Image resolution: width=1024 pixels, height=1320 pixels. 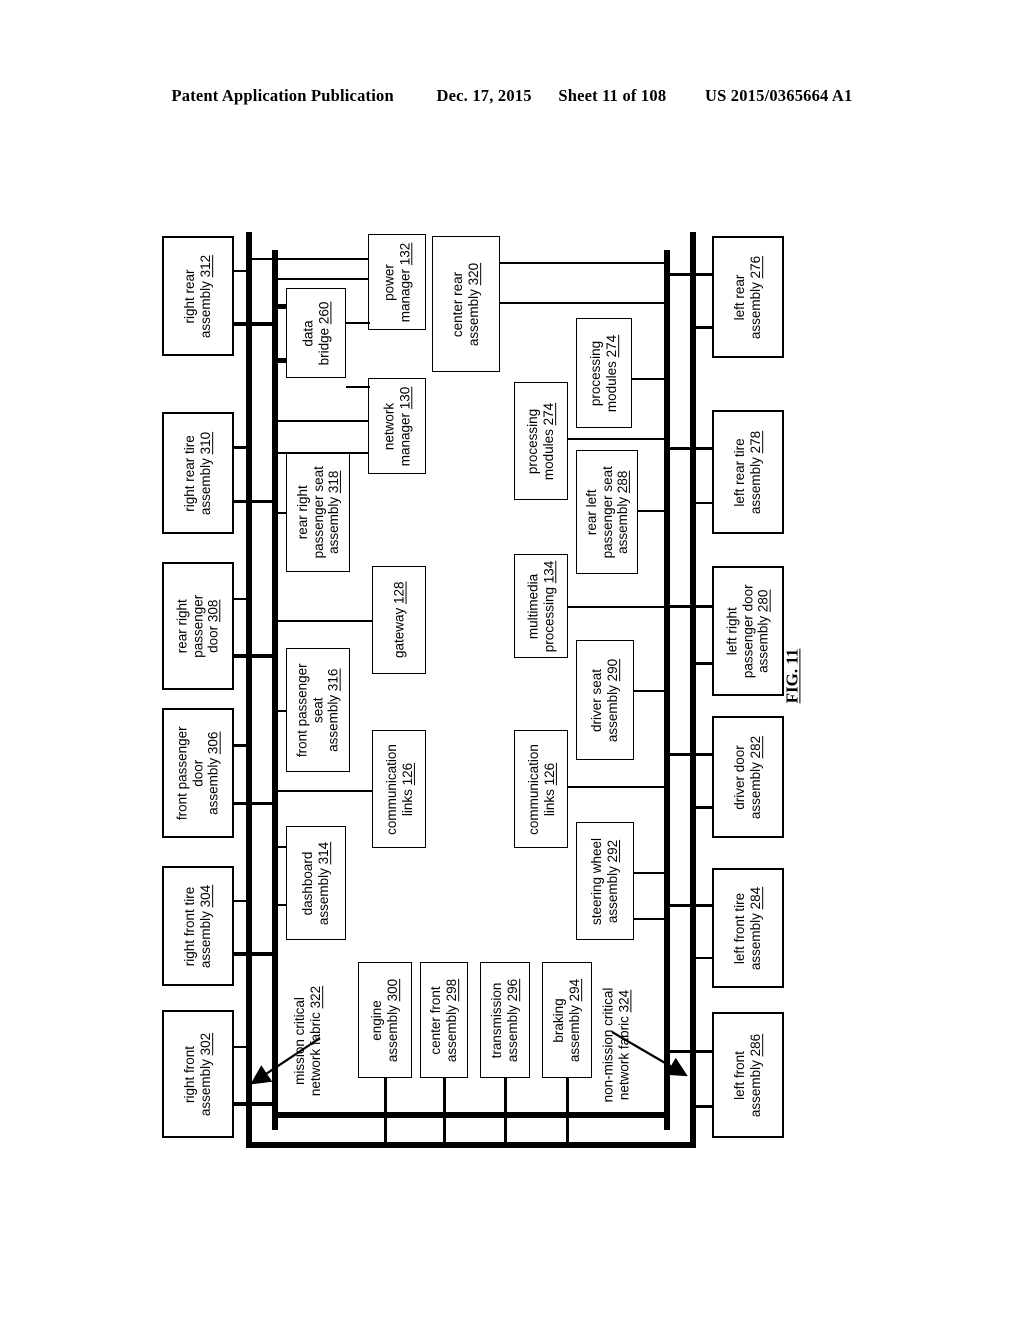 What do you see at coordinates (243, 901) in the screenshot?
I see `right-front-tire-assembly-bus-stub-upper` at bounding box center [243, 901].